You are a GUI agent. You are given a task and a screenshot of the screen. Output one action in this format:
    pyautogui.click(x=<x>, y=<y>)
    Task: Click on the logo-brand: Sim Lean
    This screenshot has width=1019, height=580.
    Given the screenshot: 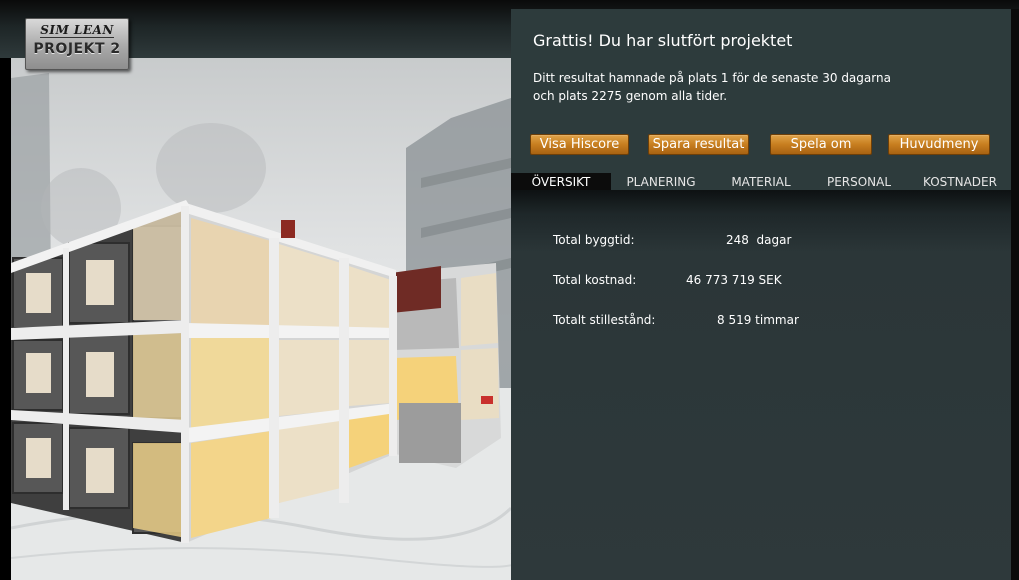 What is the action you would take?
    pyautogui.click(x=77, y=30)
    